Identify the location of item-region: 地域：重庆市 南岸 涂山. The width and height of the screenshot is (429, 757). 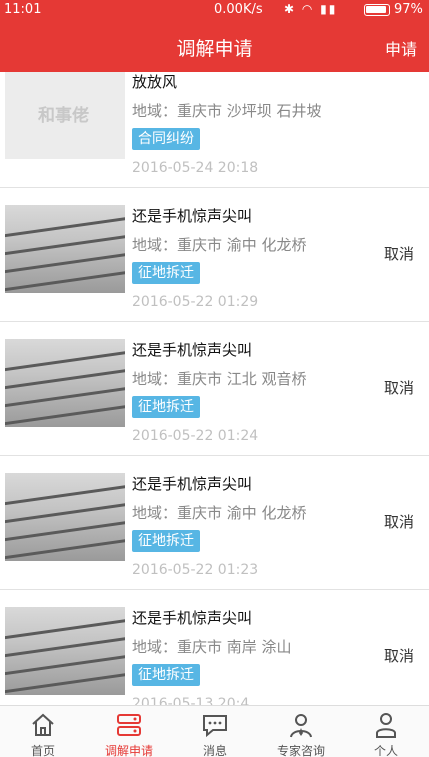
(212, 647).